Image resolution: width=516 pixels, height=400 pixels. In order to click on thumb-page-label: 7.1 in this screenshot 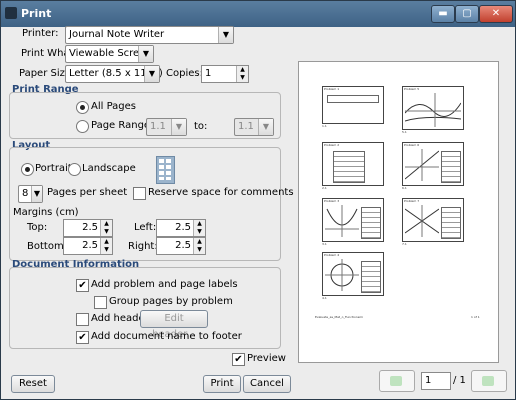, I will do `click(404, 244)`.